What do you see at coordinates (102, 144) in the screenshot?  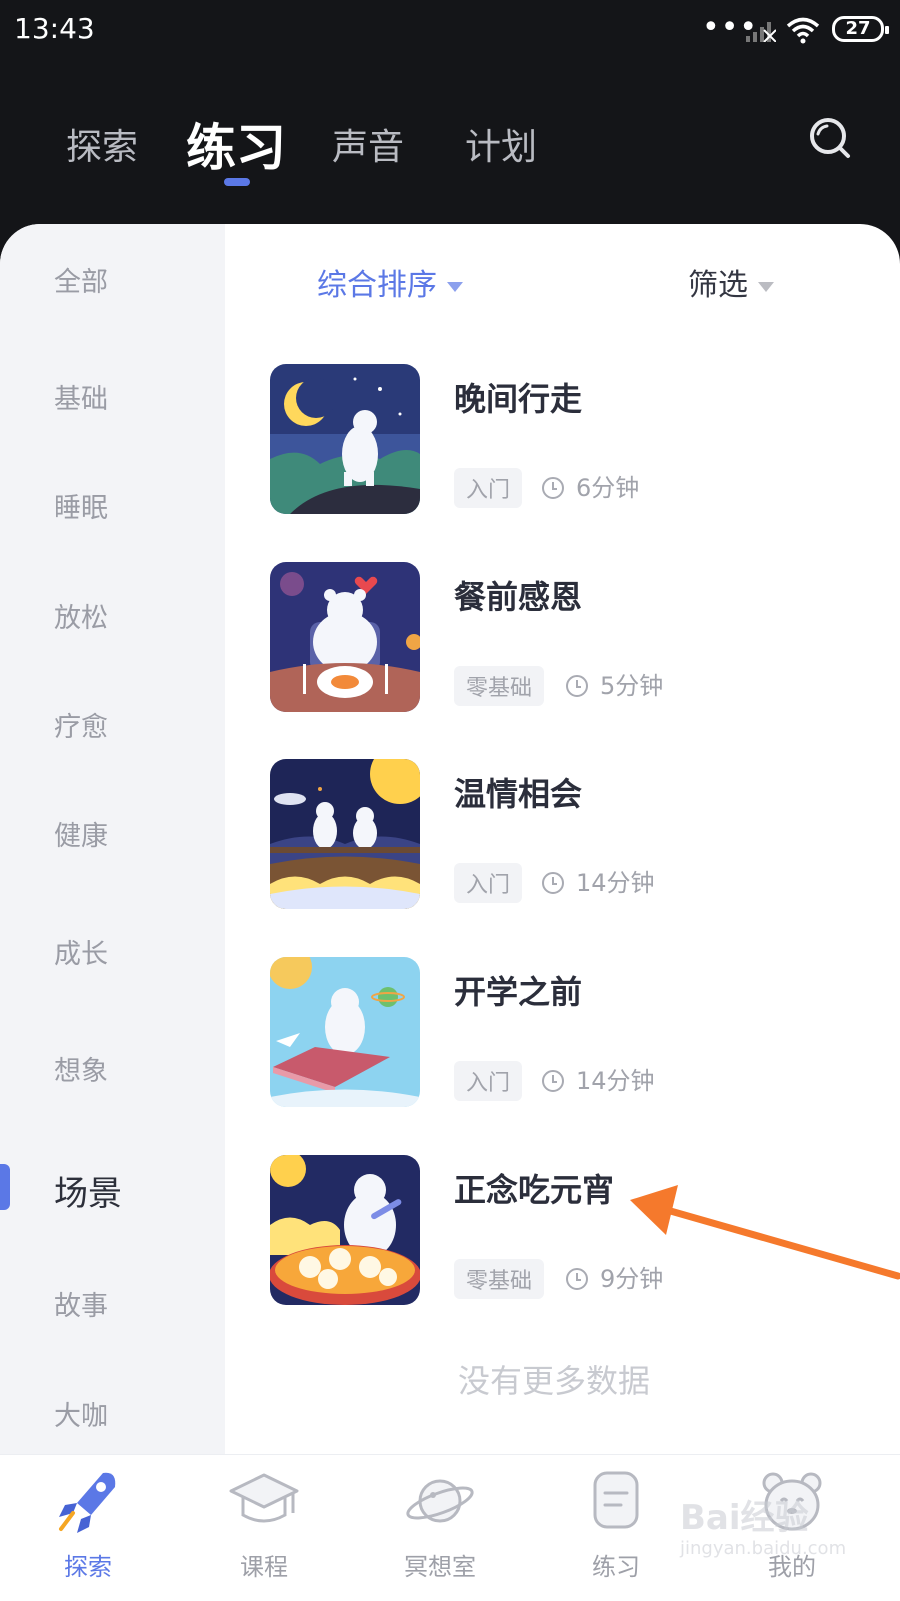 I see `tab-explore: 探索` at bounding box center [102, 144].